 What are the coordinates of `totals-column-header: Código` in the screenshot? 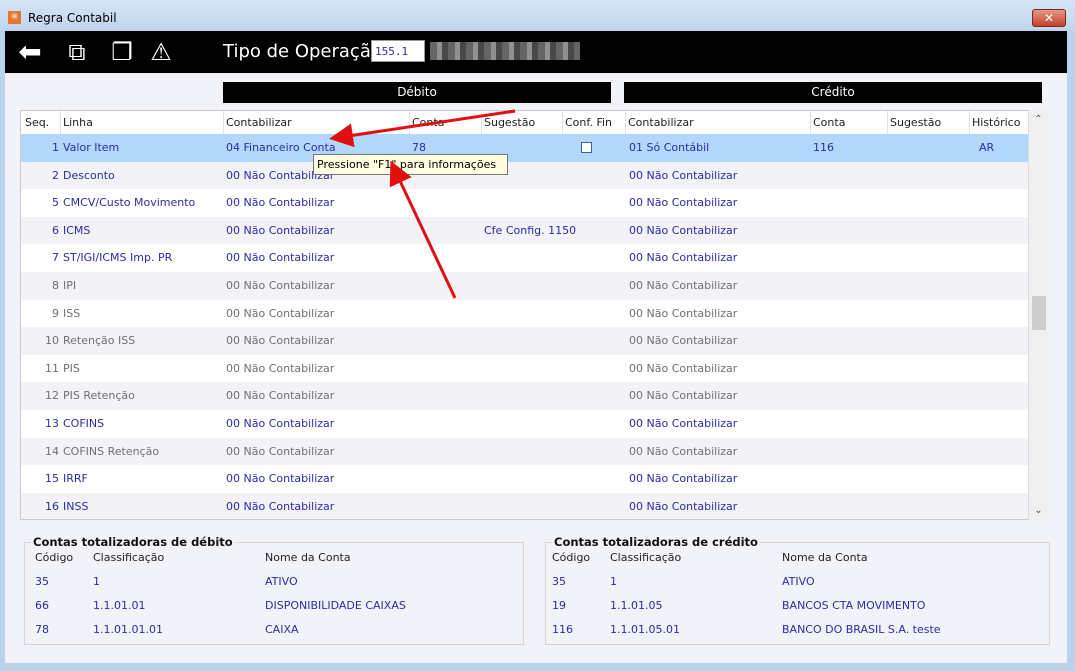 It's located at (571, 557).